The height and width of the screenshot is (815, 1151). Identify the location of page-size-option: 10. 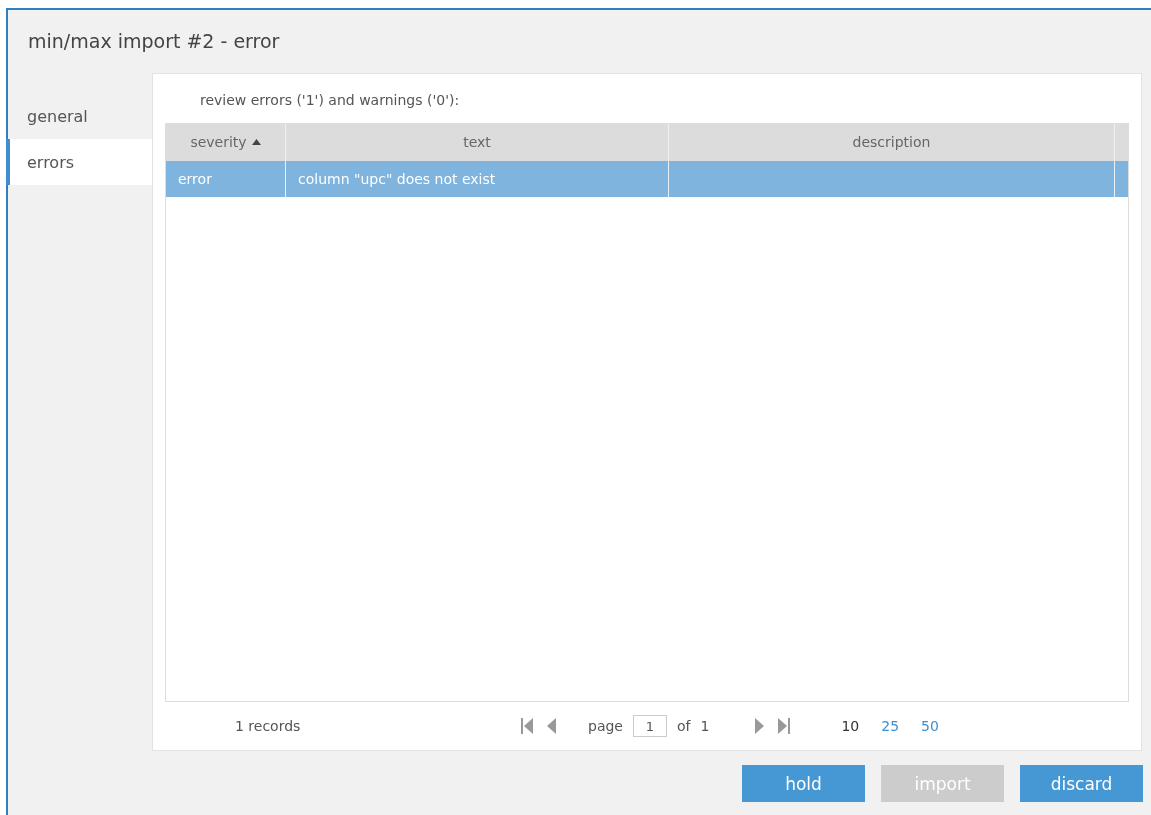
(850, 726).